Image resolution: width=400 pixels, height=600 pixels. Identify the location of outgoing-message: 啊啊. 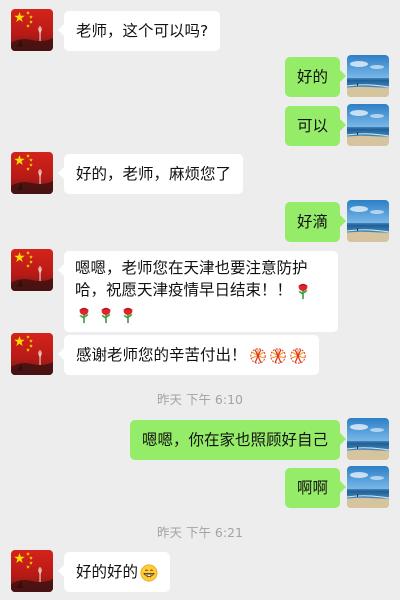
(315, 488).